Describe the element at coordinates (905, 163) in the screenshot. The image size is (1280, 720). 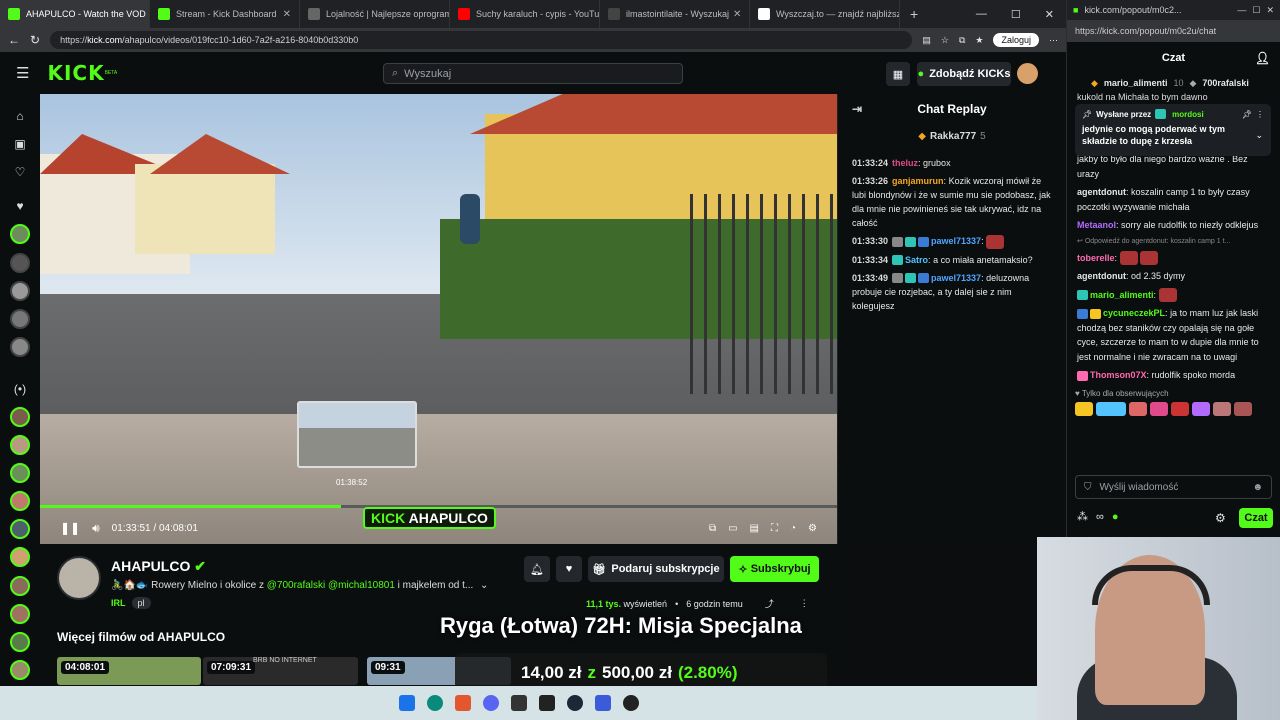
I see `message-user: theluz` at that location.